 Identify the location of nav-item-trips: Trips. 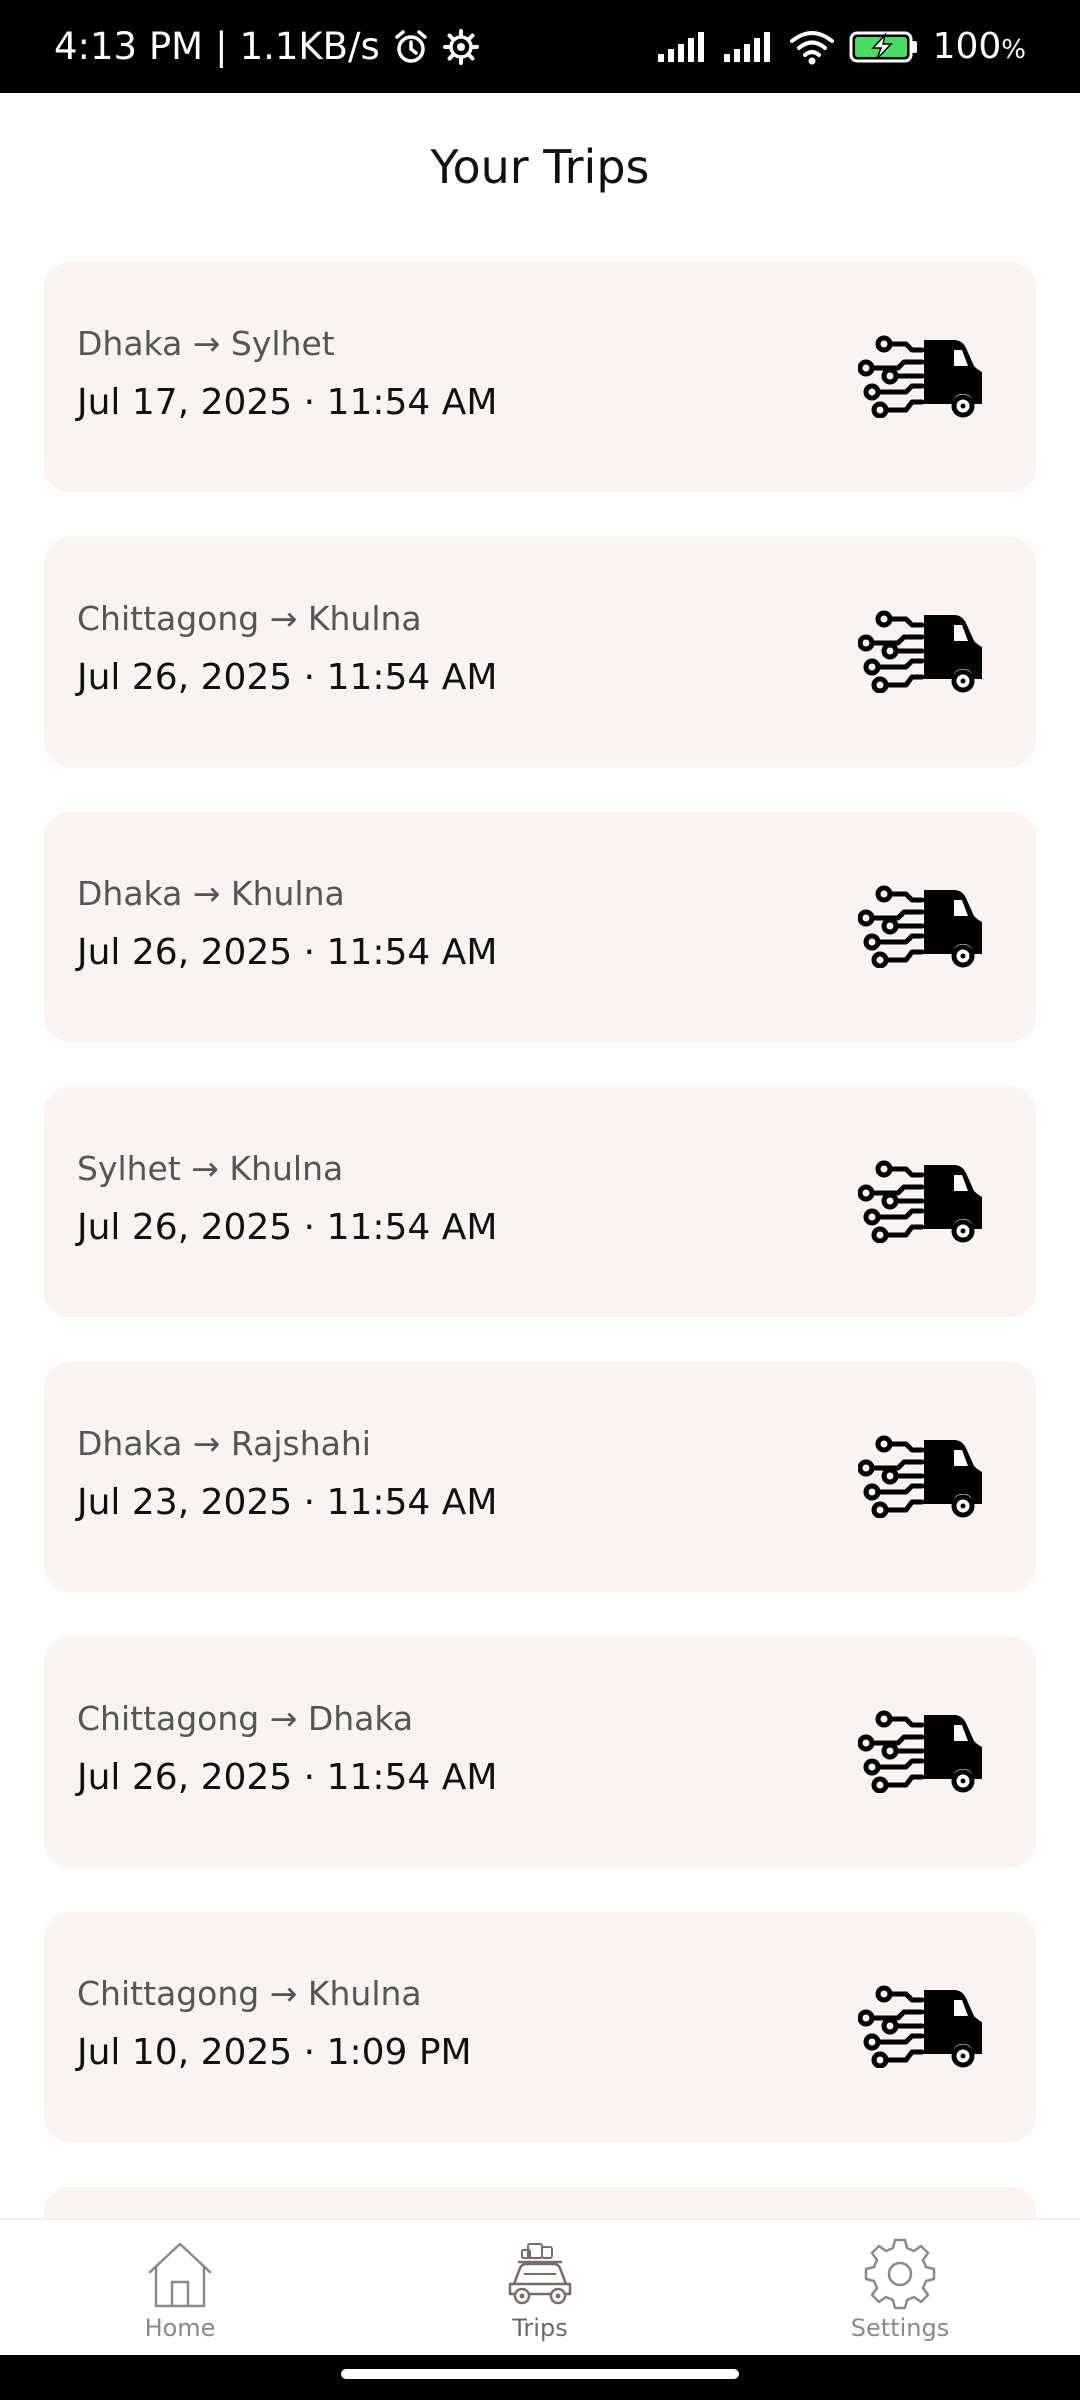
(540, 2288).